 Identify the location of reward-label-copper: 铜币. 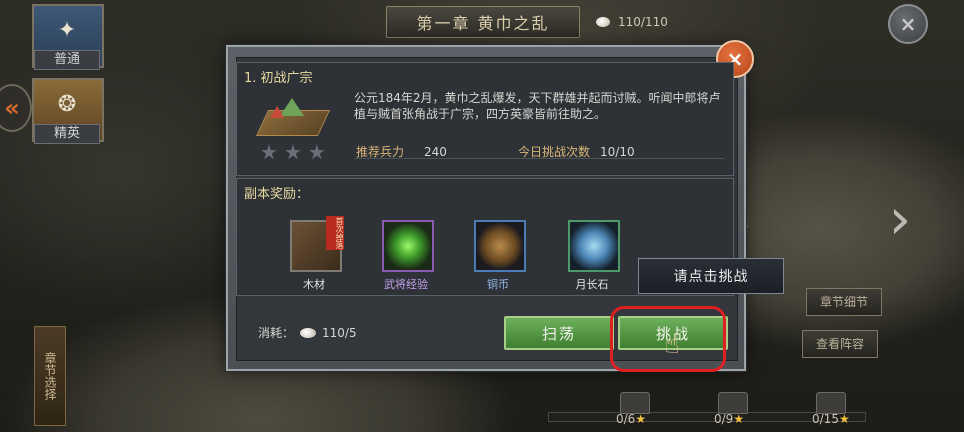
(498, 284).